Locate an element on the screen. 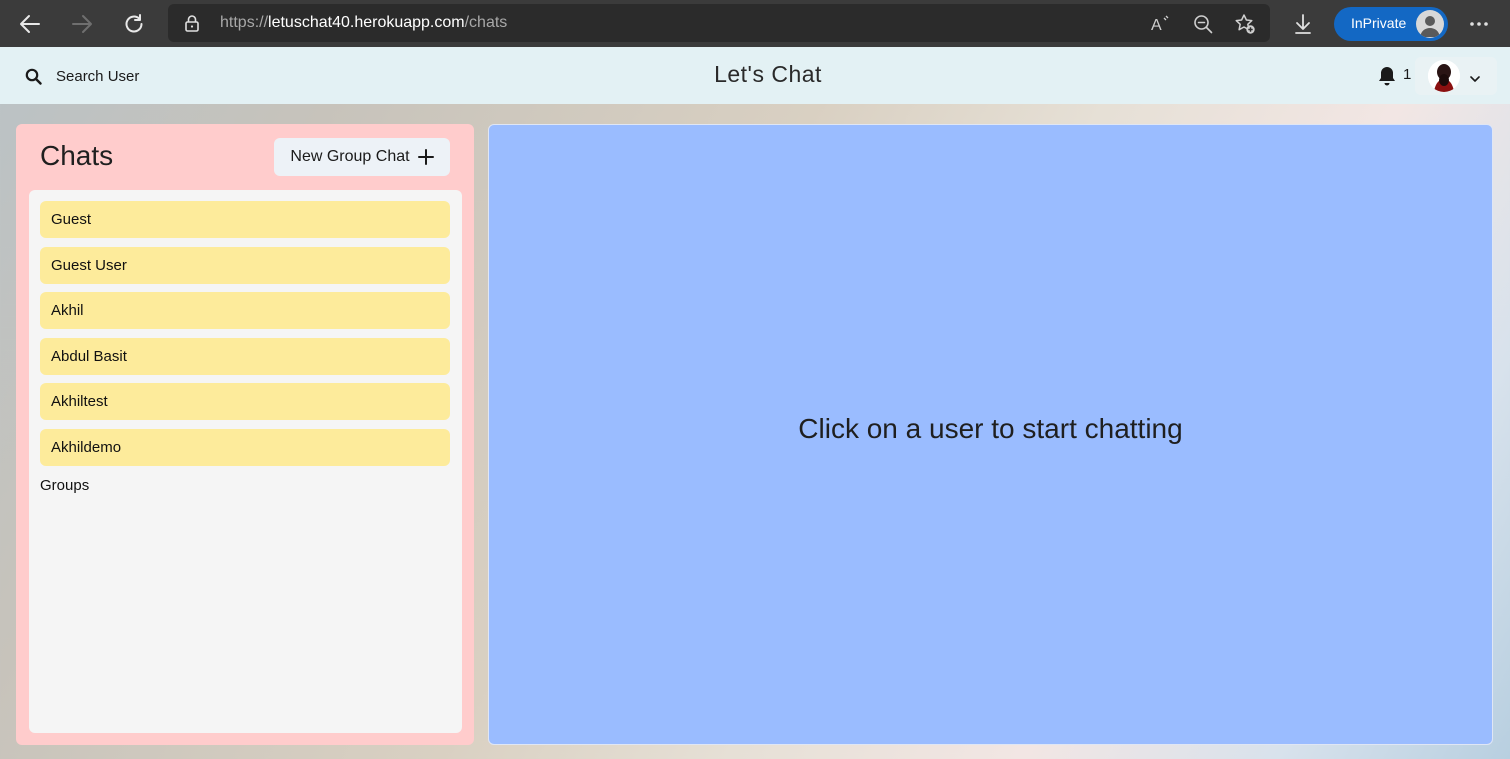  chat-item-name: Guest User is located at coordinates (89, 265).